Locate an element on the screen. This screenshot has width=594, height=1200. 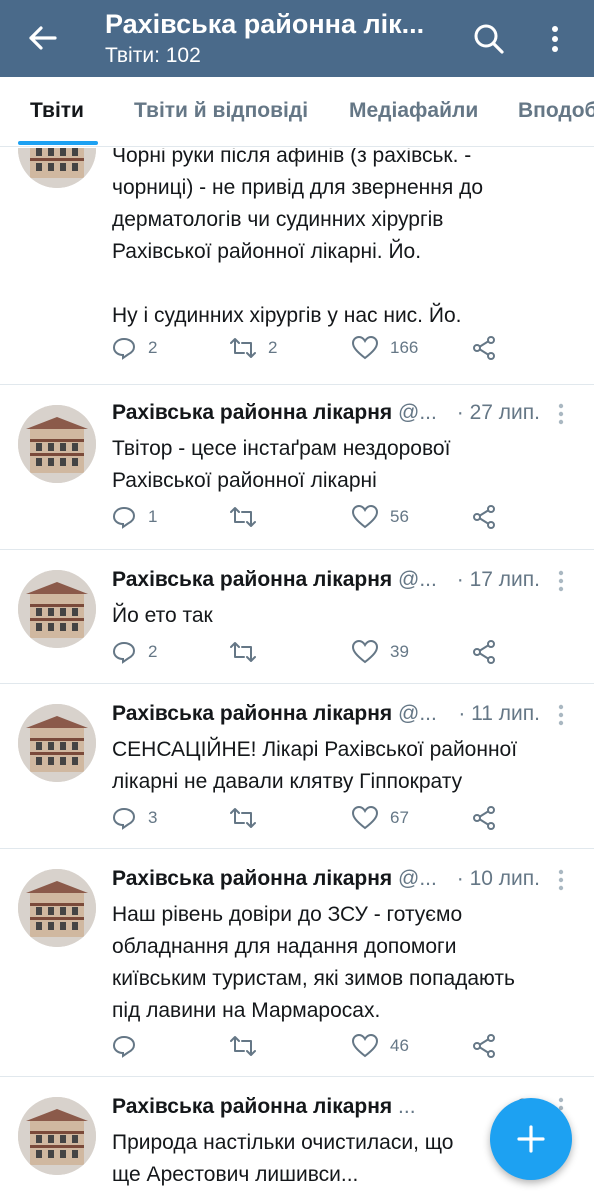
like-button: 39 is located at coordinates (380, 652).